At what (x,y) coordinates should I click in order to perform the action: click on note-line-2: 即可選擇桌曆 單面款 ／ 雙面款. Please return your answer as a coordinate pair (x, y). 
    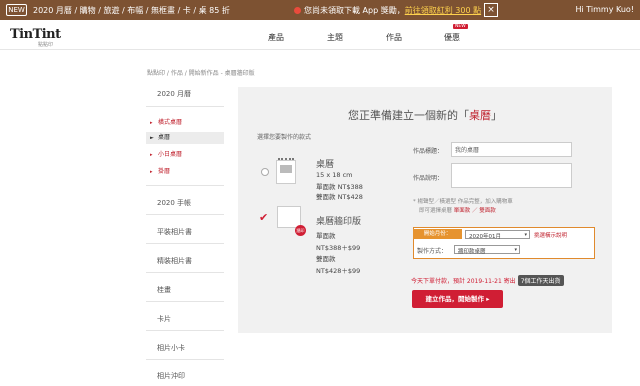
    Looking at the image, I should click on (457, 210).